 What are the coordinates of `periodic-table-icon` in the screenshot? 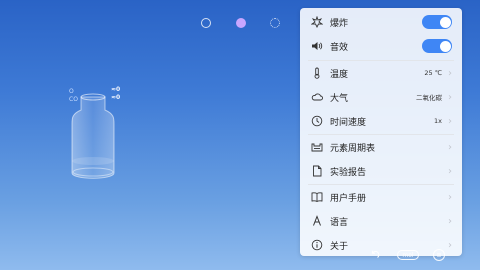 It's located at (317, 147).